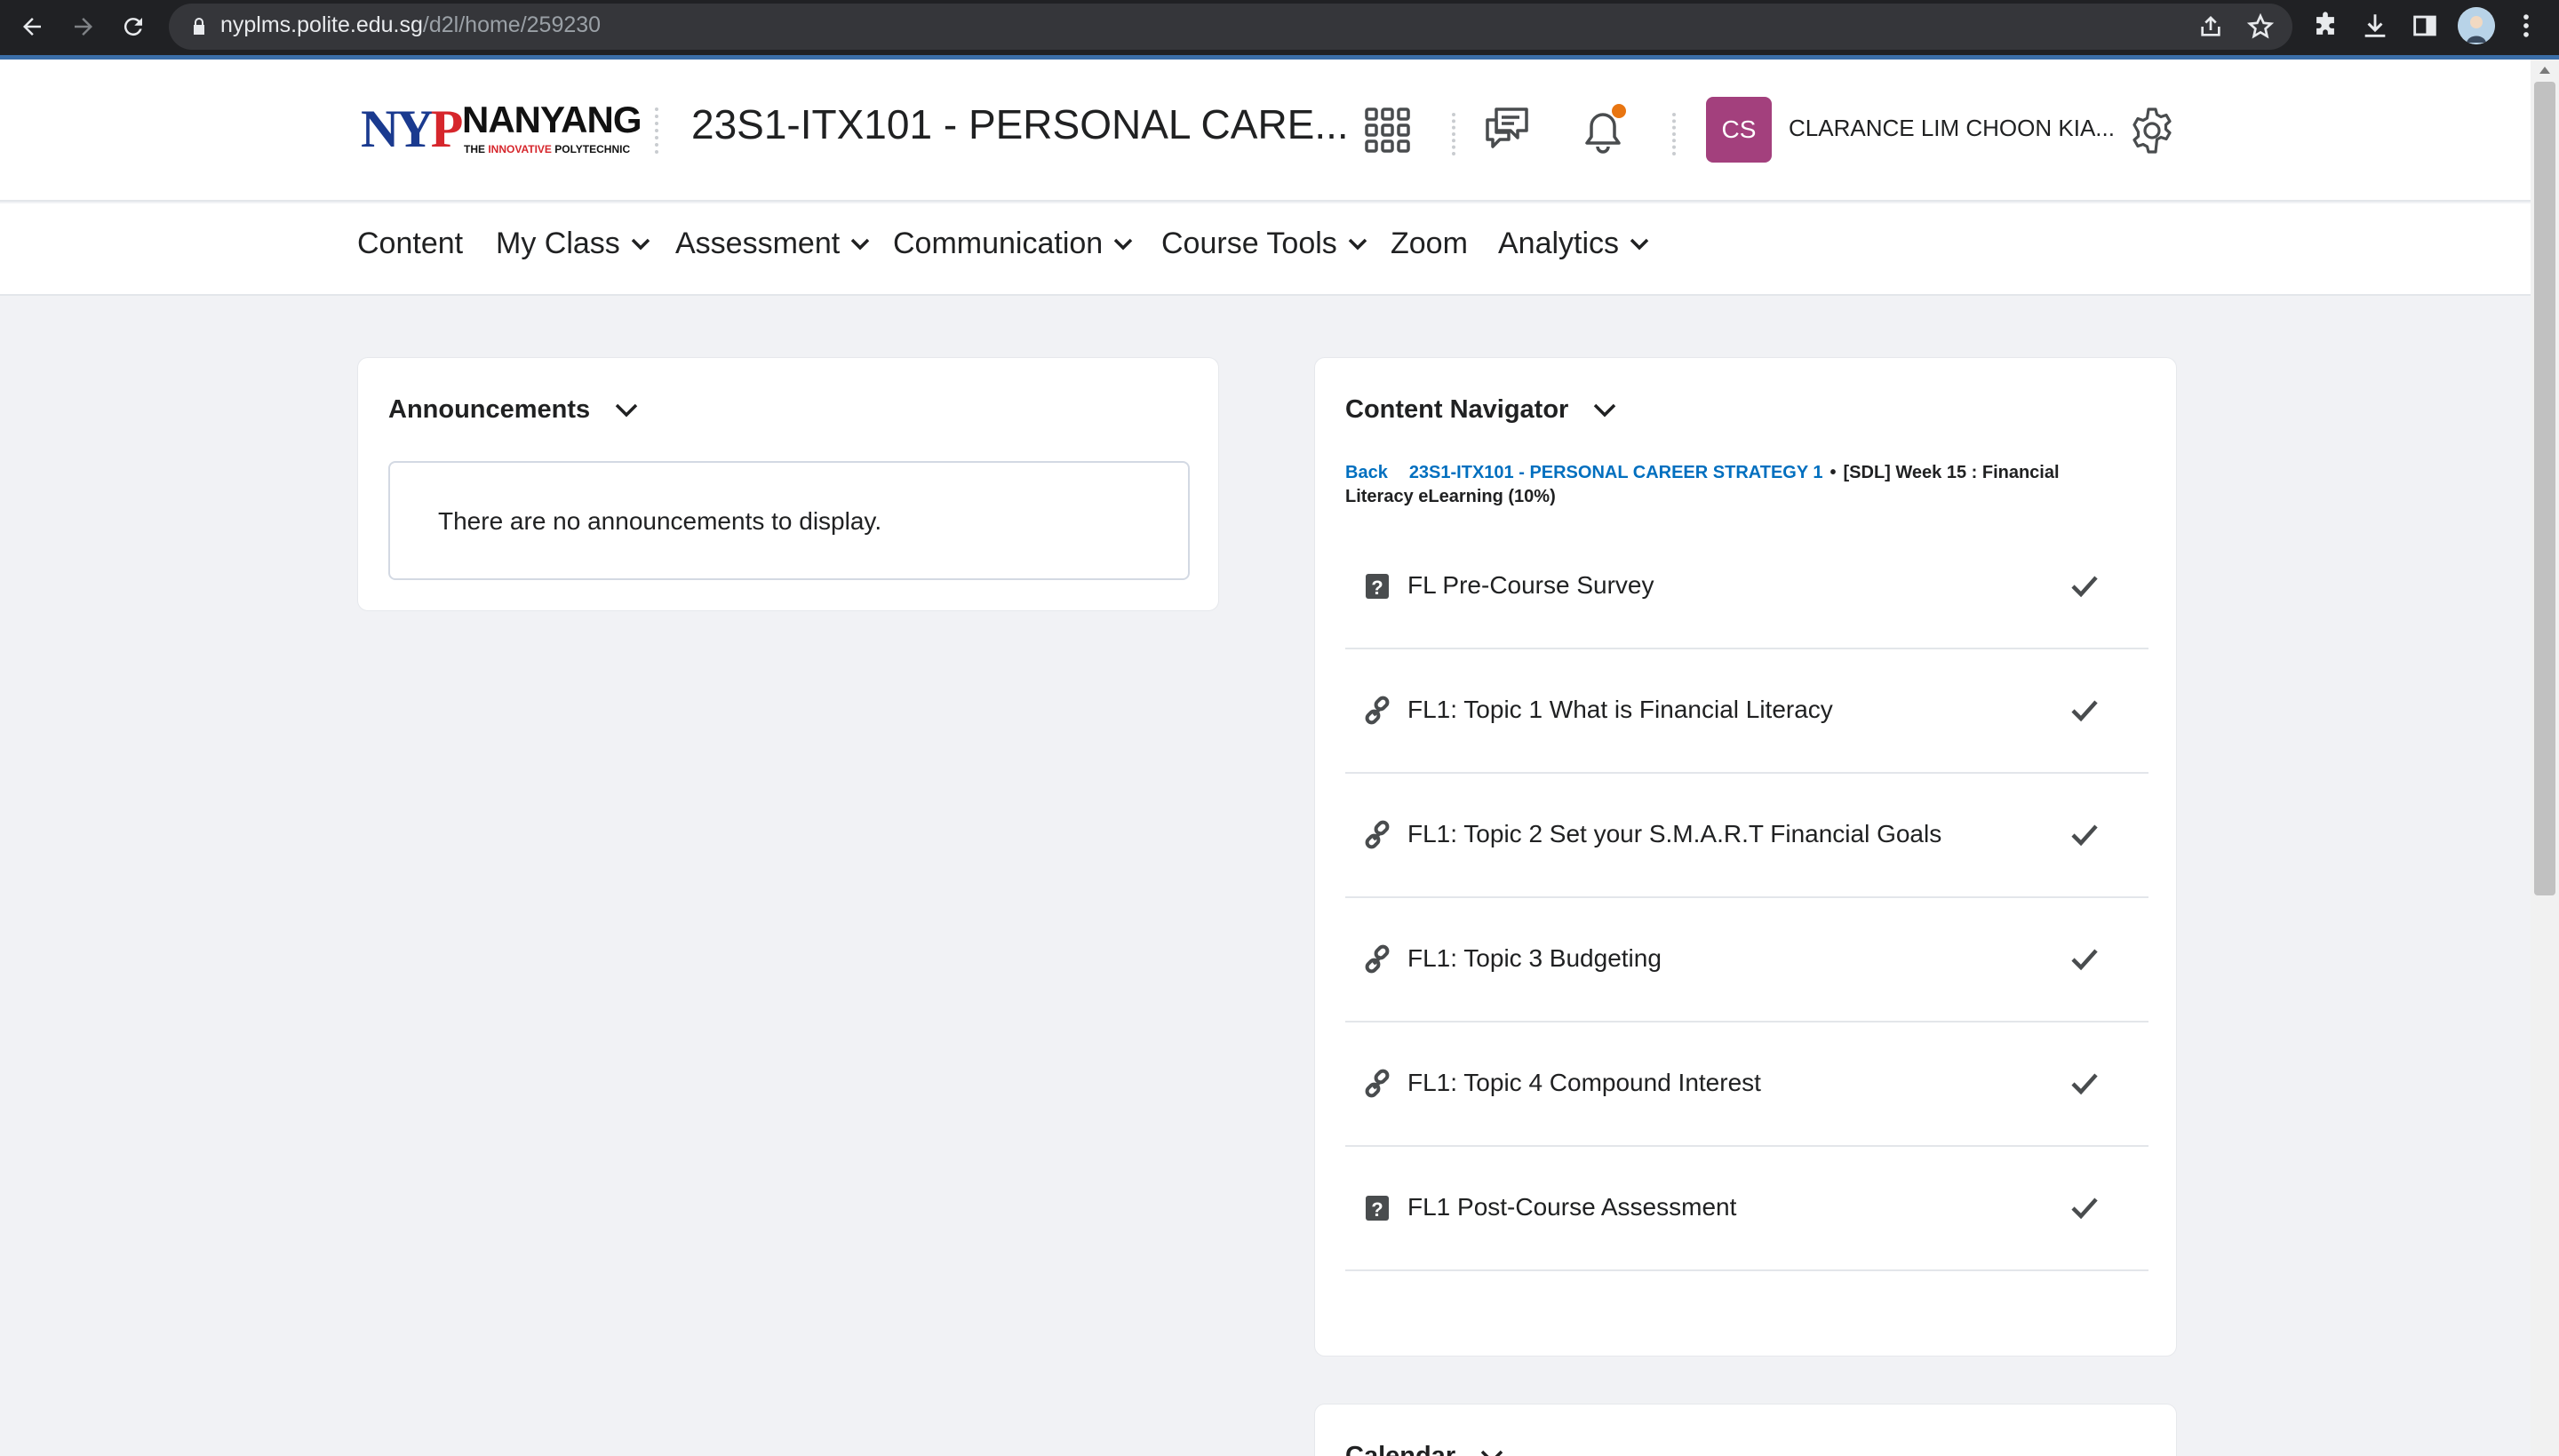 The width and height of the screenshot is (2559, 1456). I want to click on apps-grid-icon, so click(1388, 130).